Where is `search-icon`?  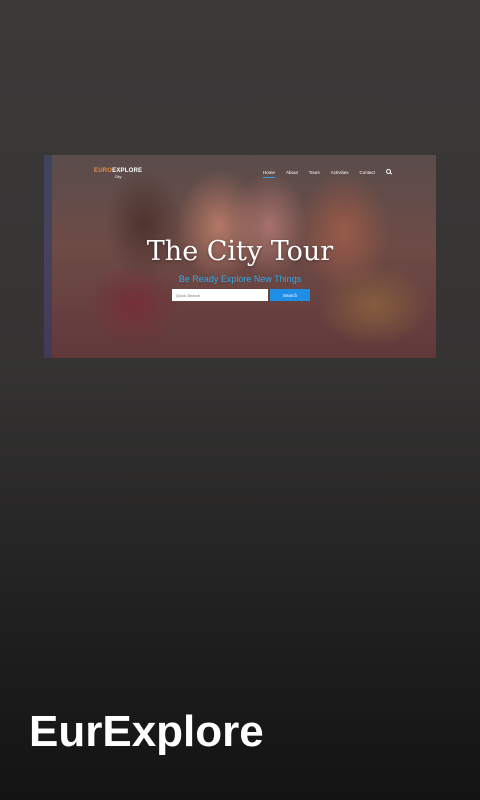 search-icon is located at coordinates (389, 172).